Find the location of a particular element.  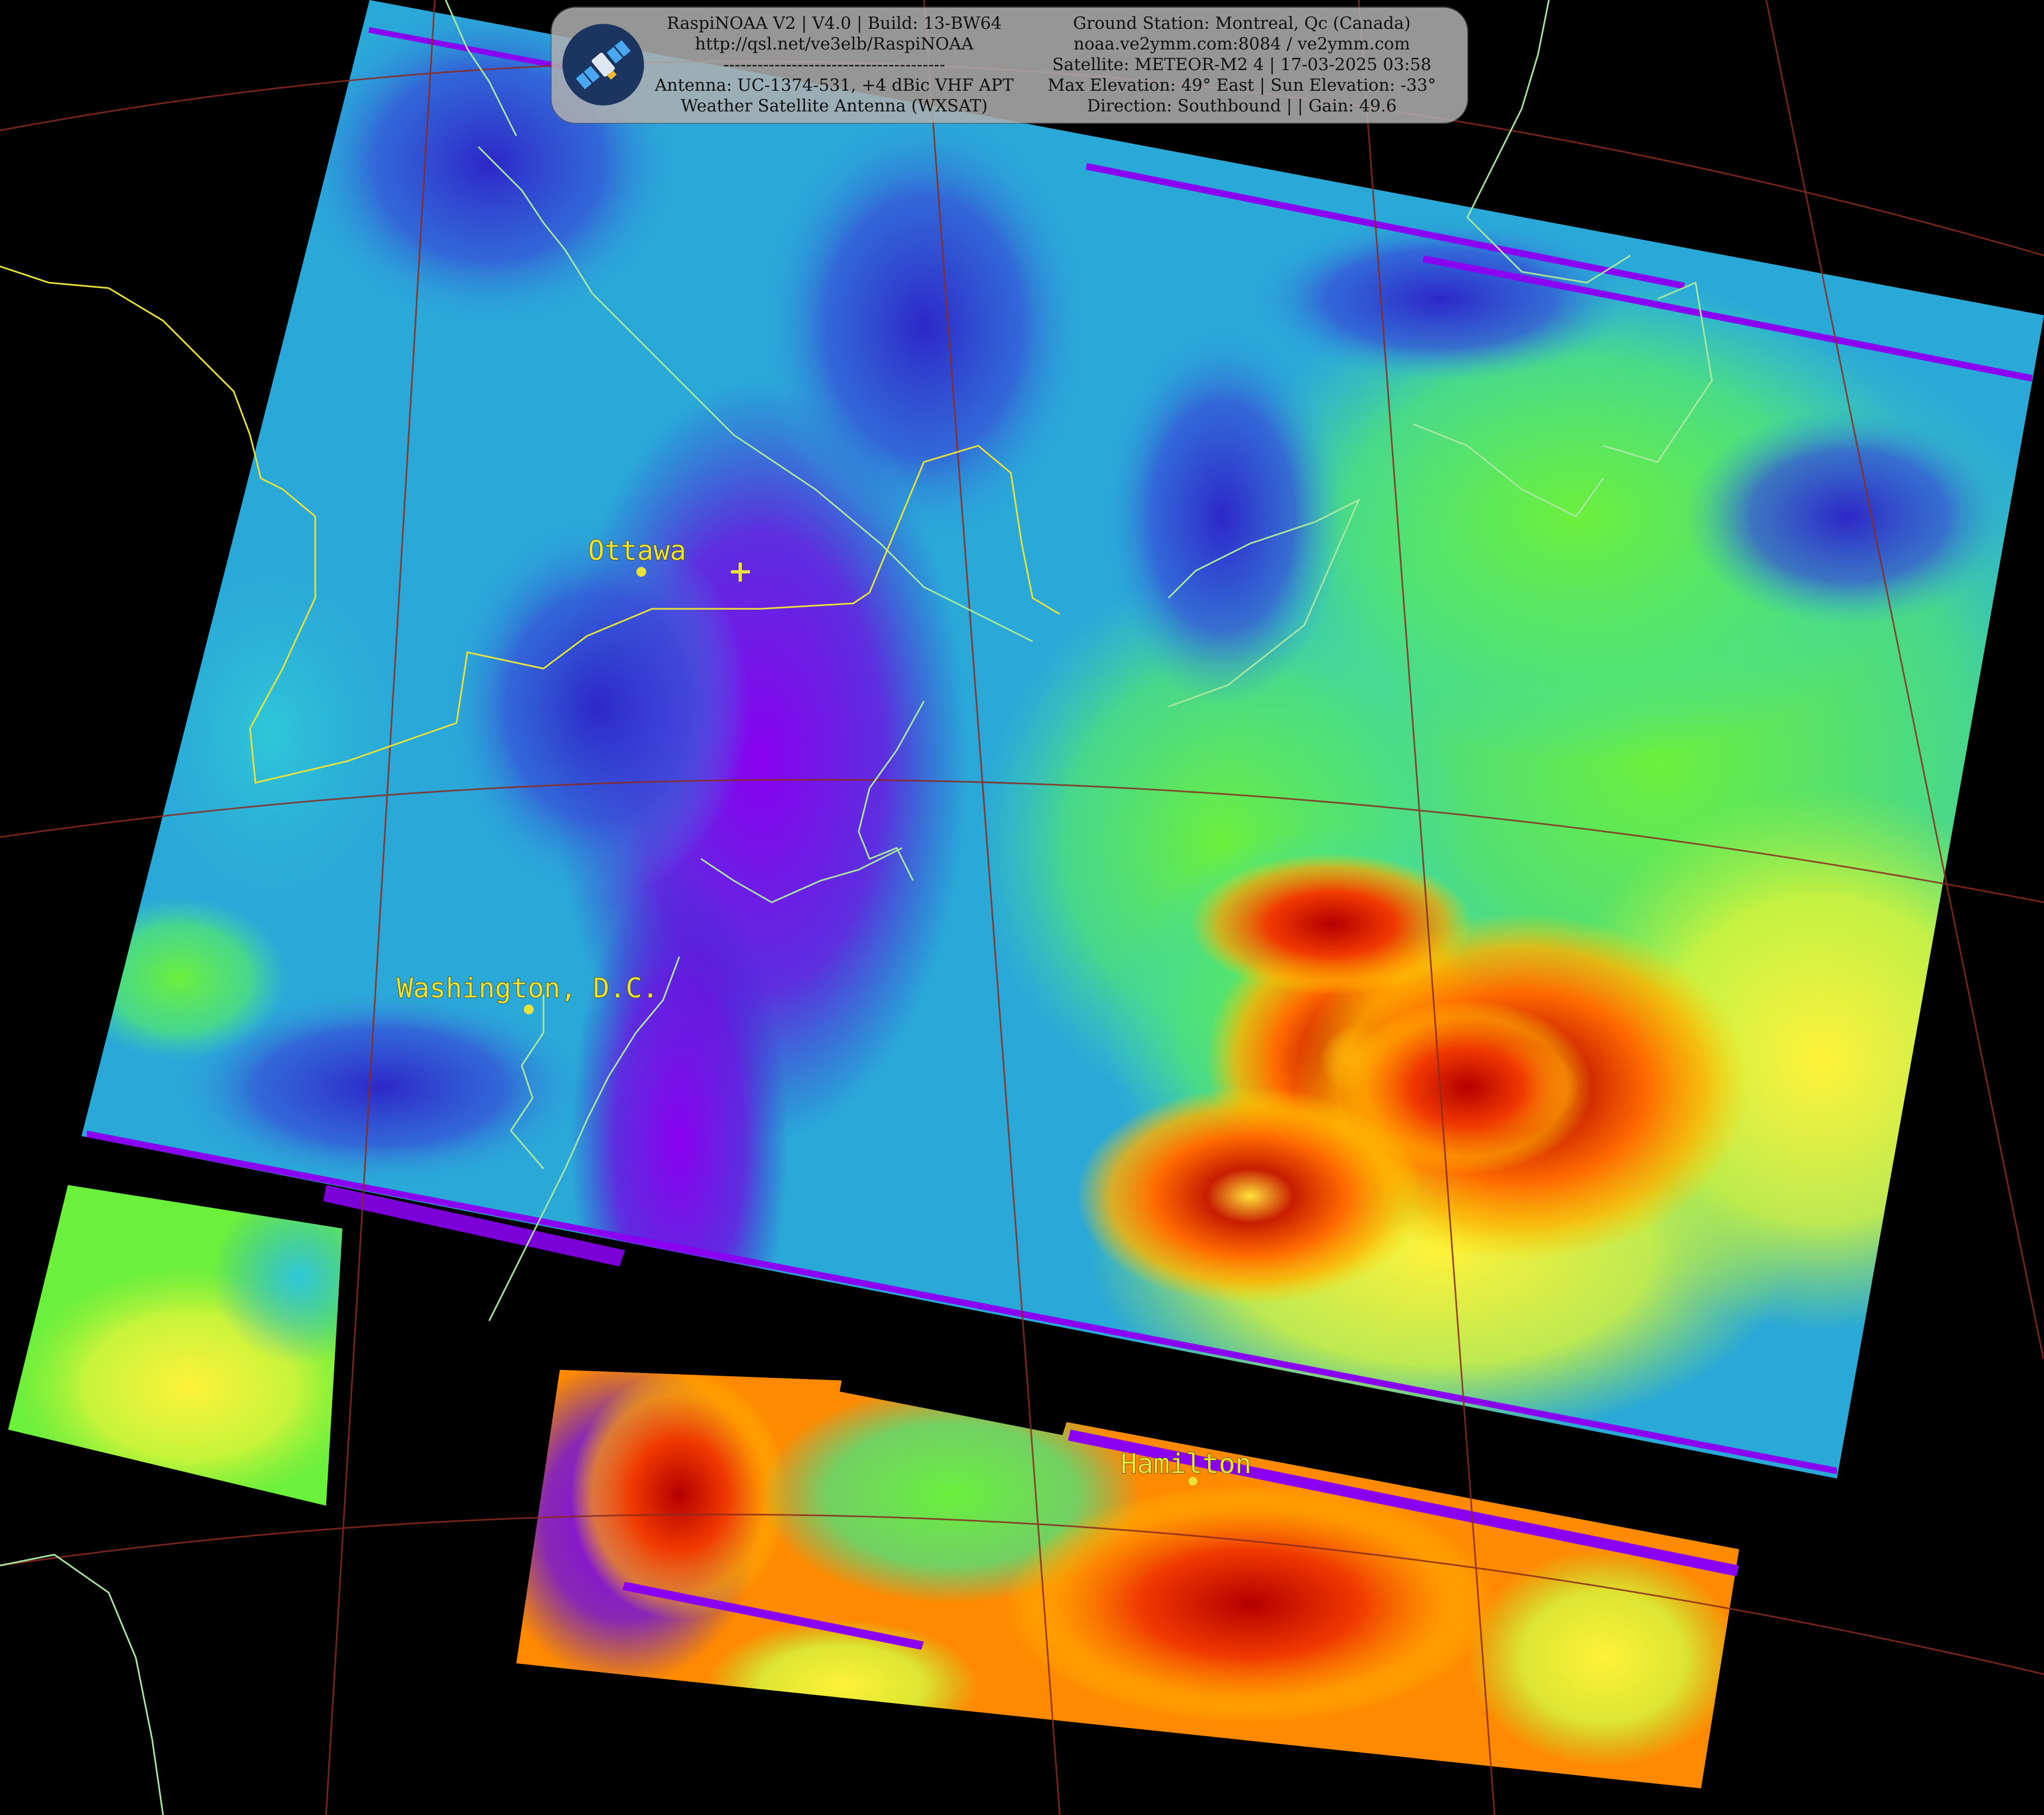

city-label: Hamilton is located at coordinates (1186, 1464).